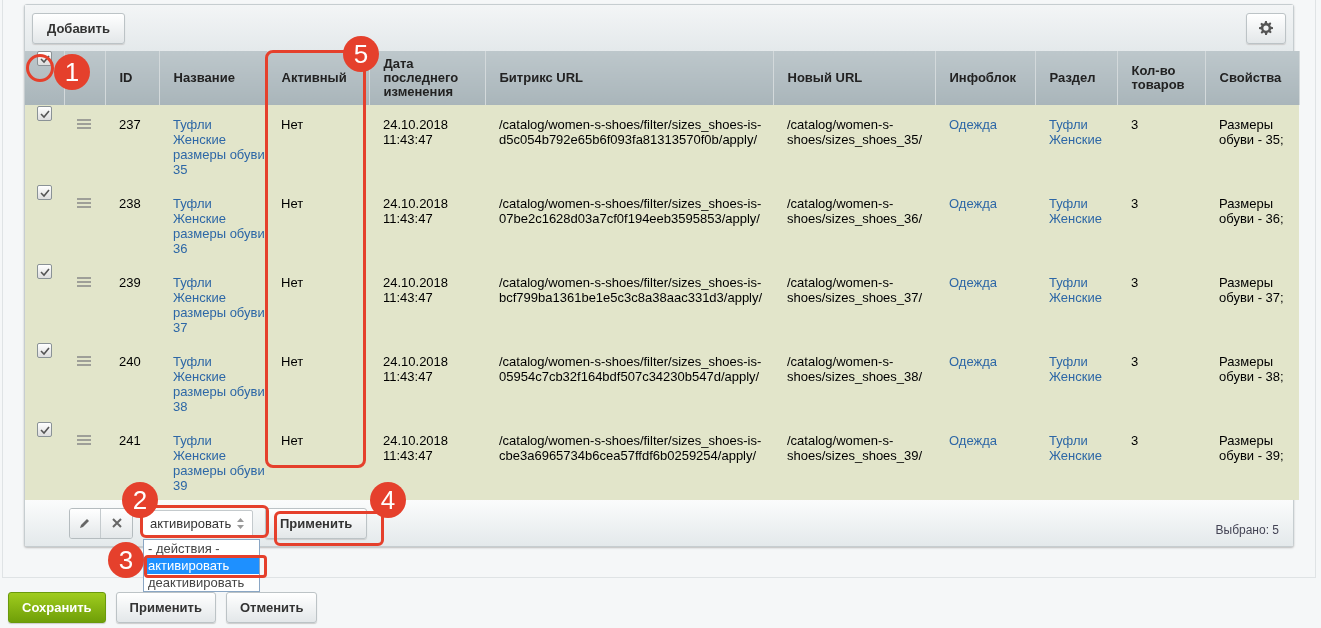 This screenshot has height=628, width=1321. I want to click on close-icon, so click(116, 523).